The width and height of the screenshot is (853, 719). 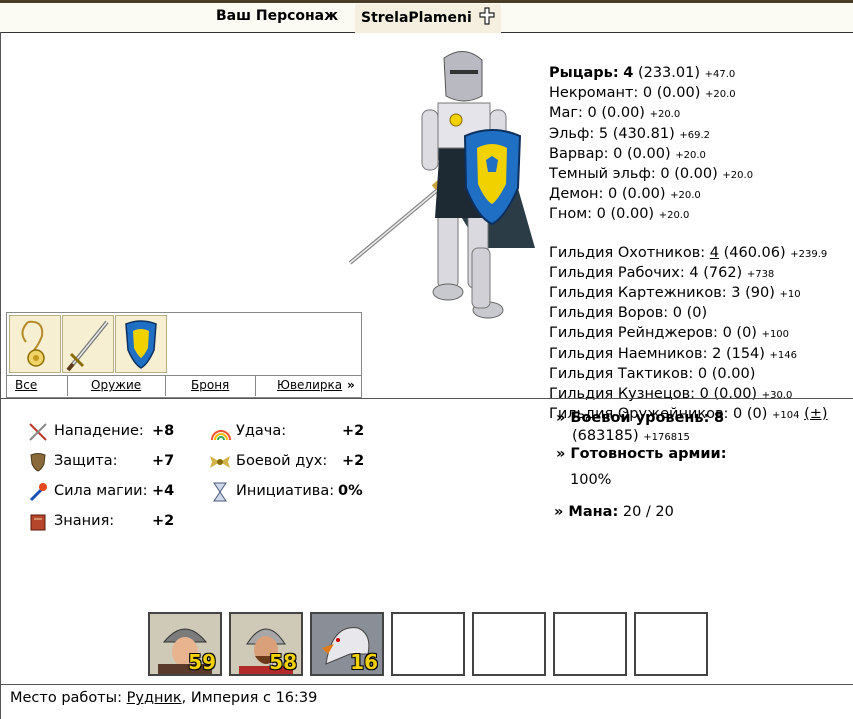 I want to click on left-border, so click(x=0, y=375).